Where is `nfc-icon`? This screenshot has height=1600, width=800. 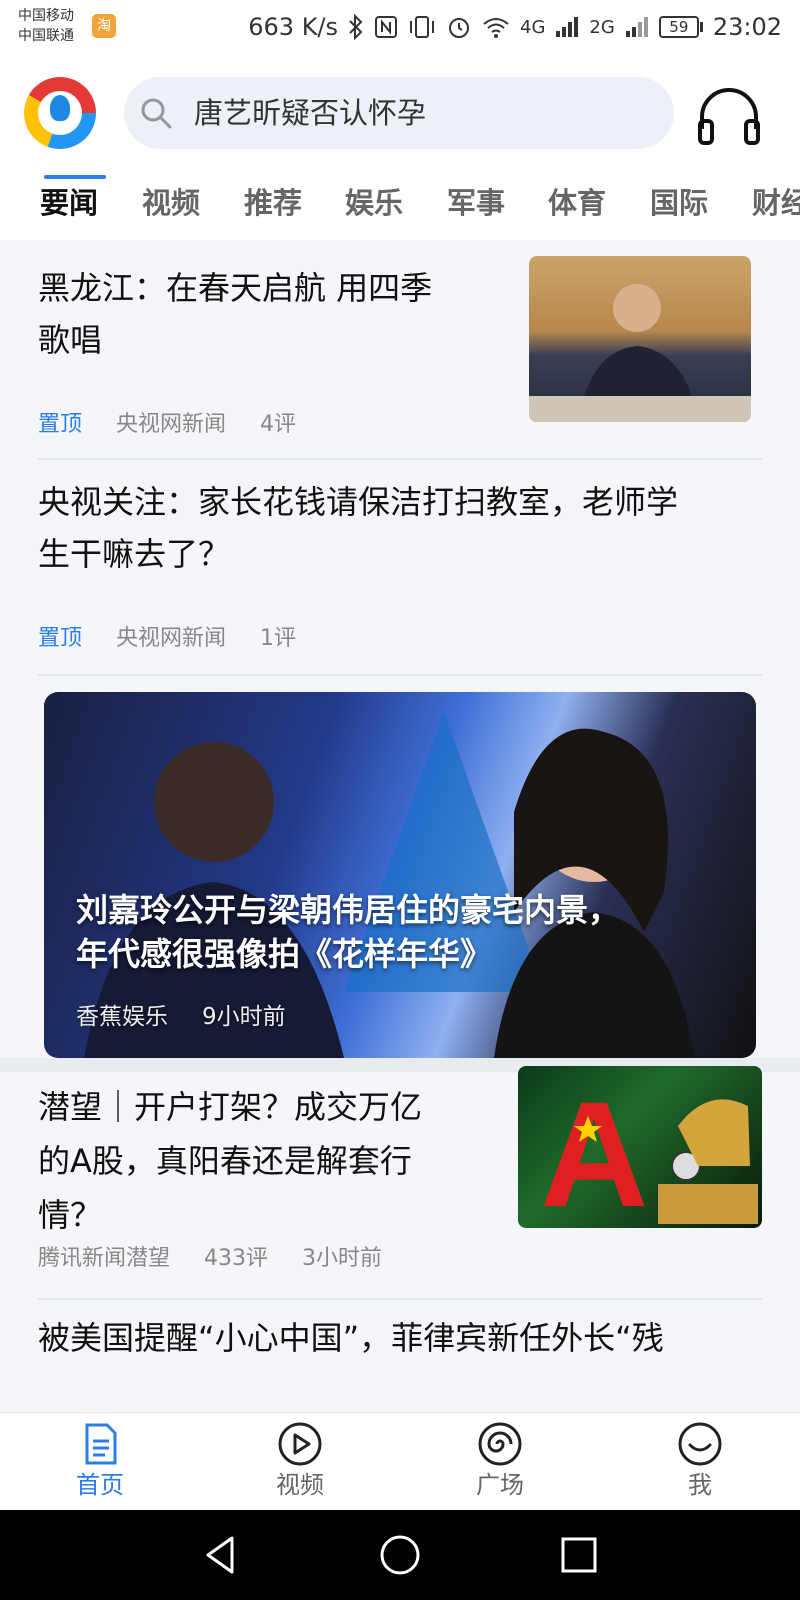 nfc-icon is located at coordinates (386, 27).